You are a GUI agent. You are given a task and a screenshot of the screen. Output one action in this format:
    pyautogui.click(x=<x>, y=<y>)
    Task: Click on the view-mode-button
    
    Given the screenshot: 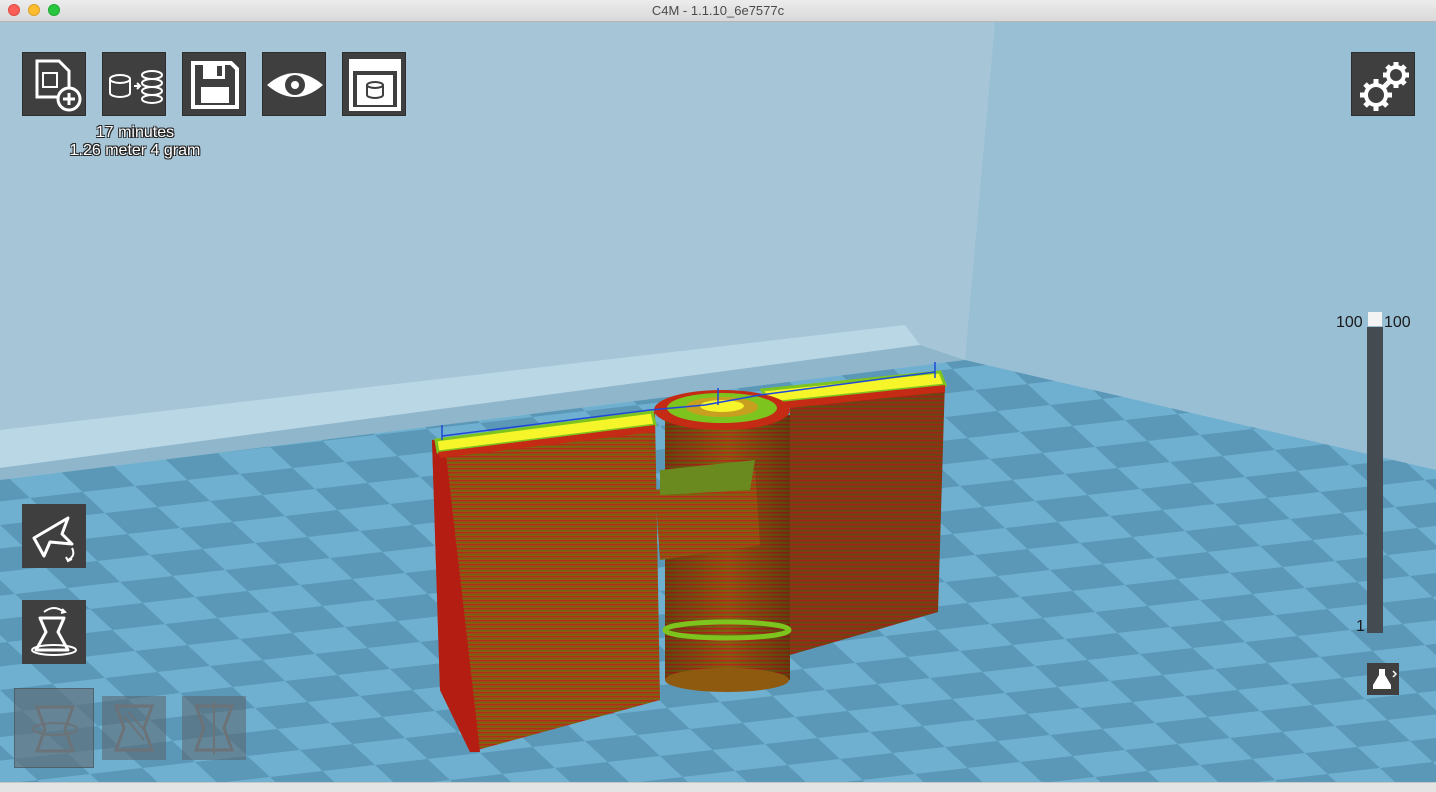 What is the action you would take?
    pyautogui.click(x=294, y=84)
    